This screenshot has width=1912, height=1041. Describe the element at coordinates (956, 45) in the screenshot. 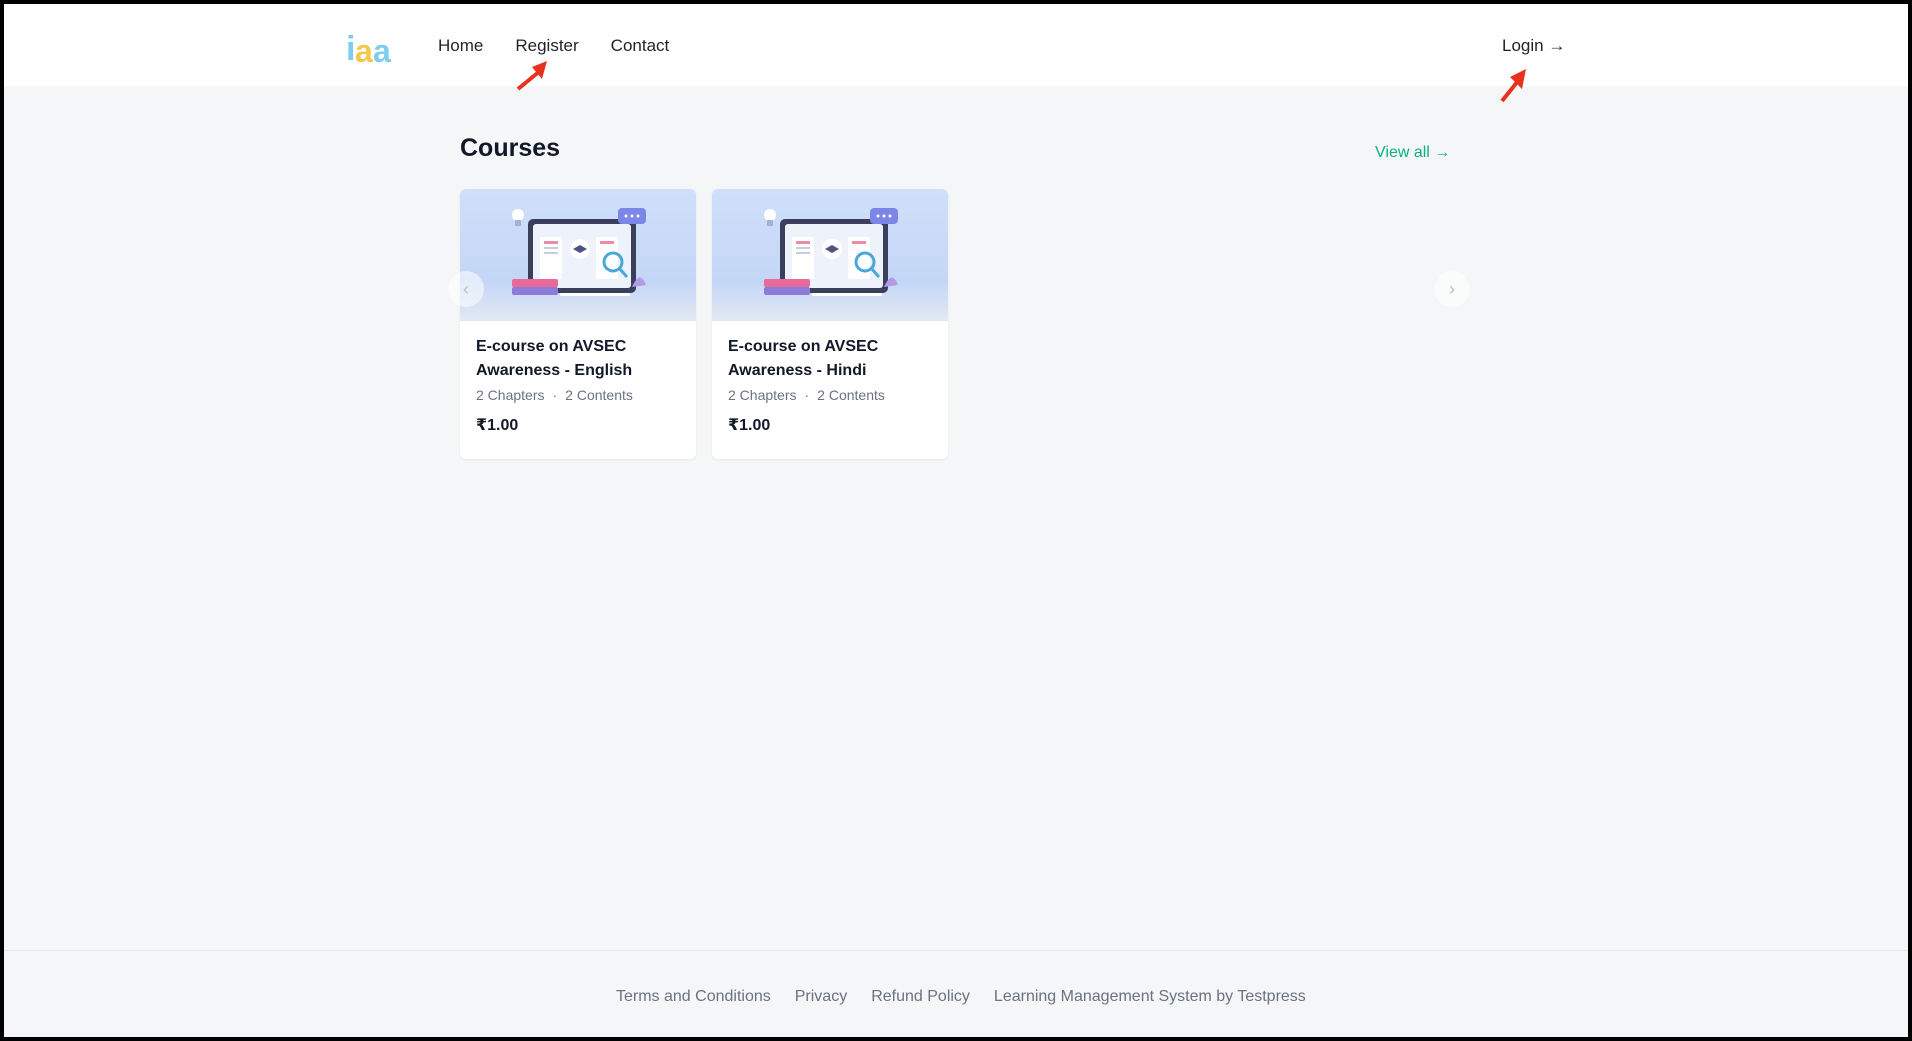

I see `site-header: i a a Home Register Contact Login →` at that location.